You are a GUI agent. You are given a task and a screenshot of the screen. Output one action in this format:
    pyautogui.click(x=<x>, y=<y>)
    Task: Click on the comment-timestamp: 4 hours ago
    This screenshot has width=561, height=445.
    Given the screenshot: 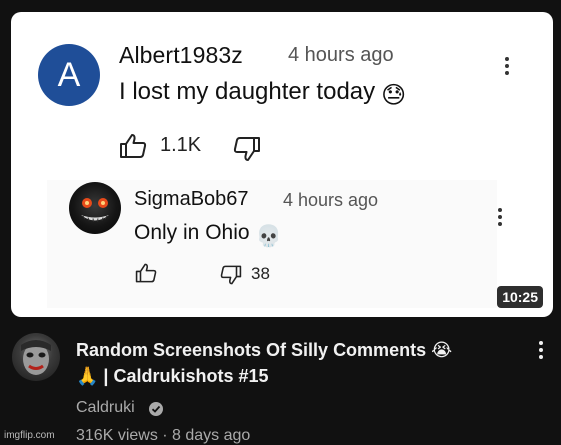 What is the action you would take?
    pyautogui.click(x=341, y=55)
    